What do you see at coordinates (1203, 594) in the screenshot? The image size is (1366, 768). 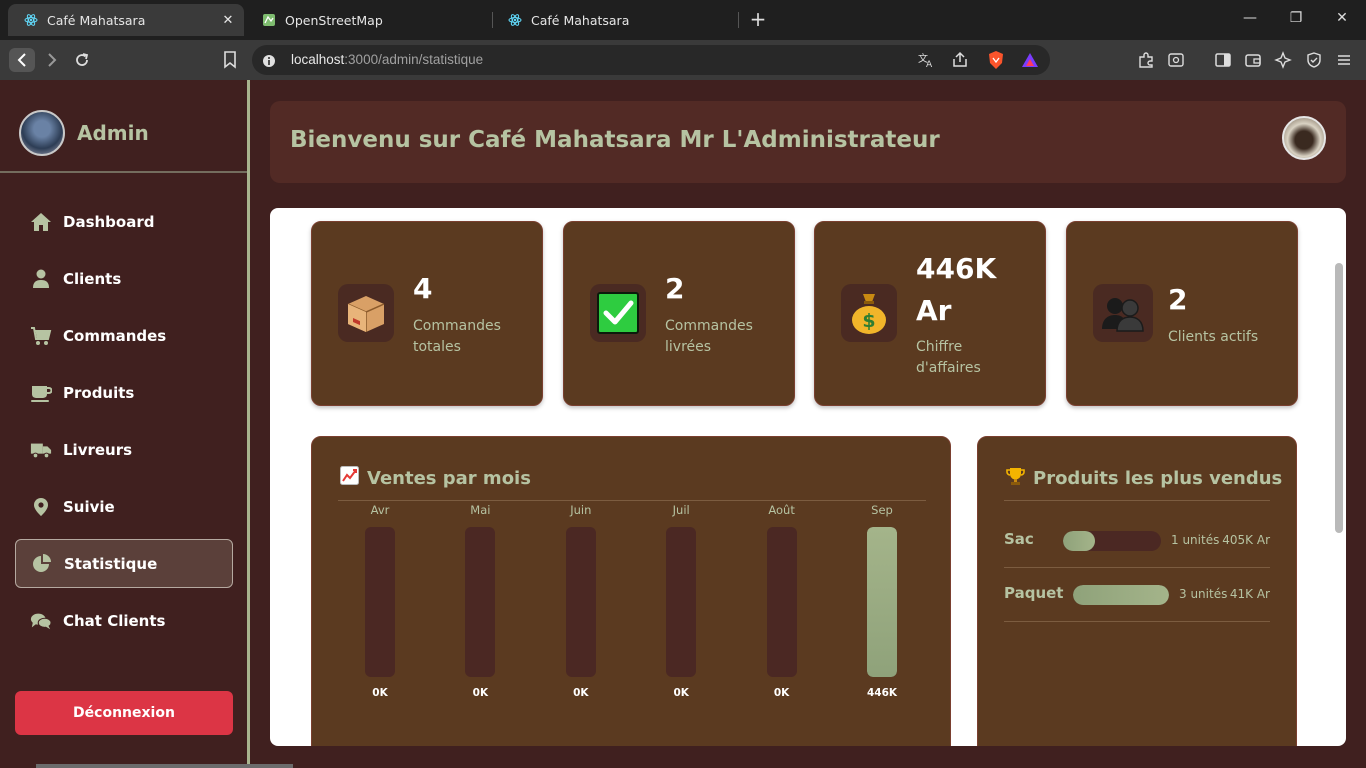 I see `product-units: 3 unités` at bounding box center [1203, 594].